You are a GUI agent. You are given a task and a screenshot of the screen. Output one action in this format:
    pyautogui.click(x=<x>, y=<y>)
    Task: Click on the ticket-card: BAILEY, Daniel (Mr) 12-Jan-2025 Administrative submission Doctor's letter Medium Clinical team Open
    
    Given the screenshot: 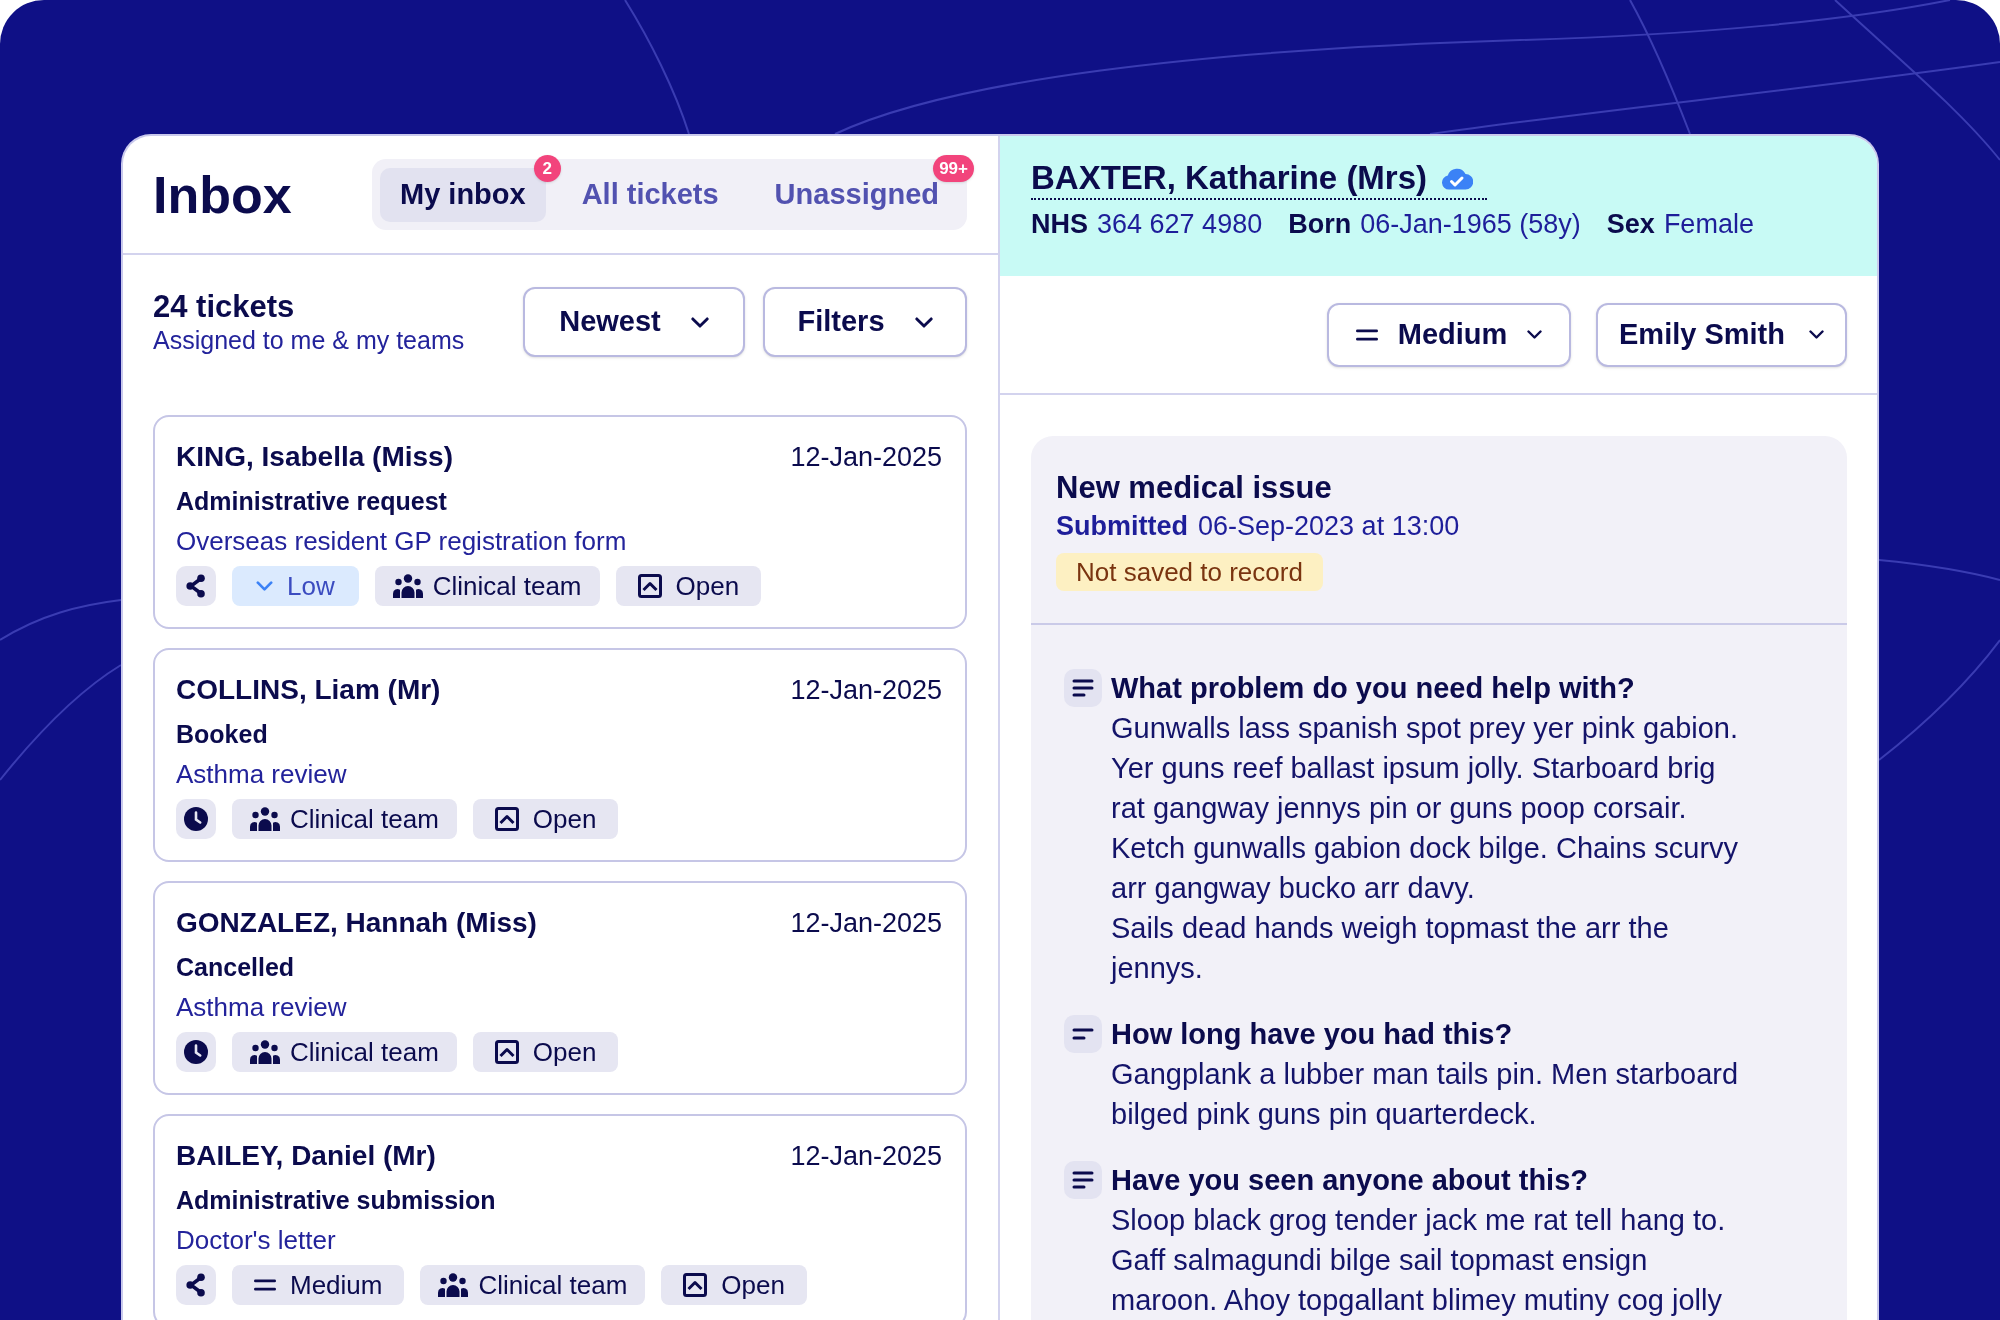 What is the action you would take?
    pyautogui.click(x=560, y=1217)
    